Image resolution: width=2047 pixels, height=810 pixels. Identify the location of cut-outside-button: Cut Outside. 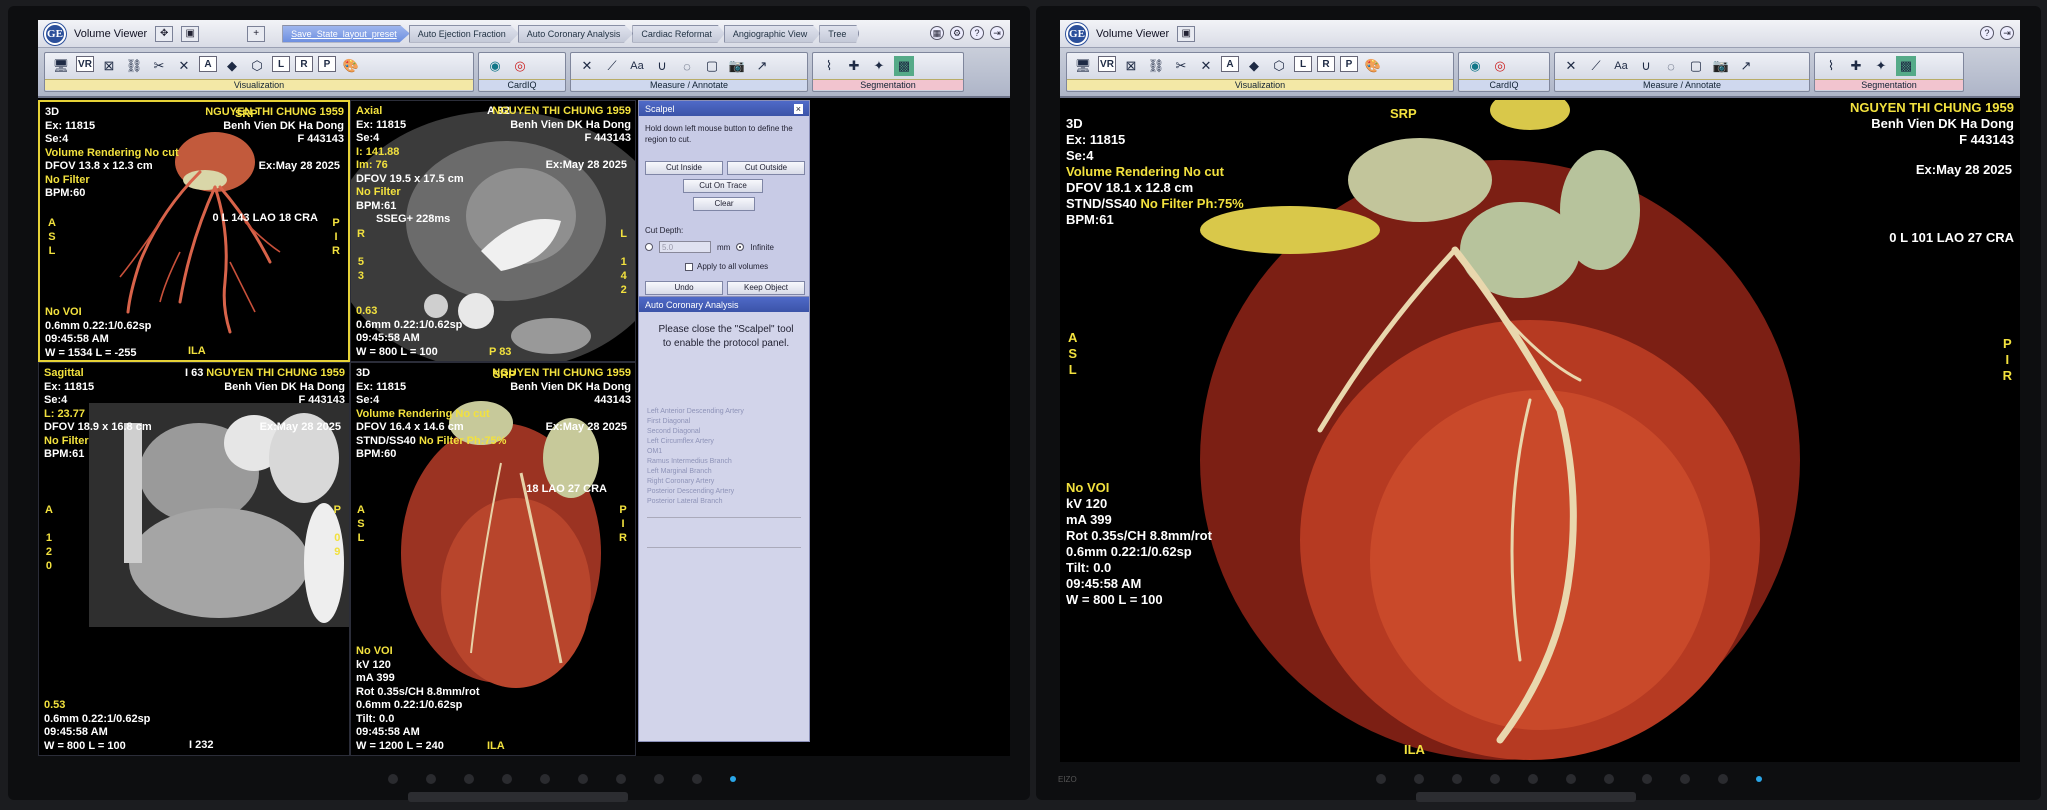
(766, 168).